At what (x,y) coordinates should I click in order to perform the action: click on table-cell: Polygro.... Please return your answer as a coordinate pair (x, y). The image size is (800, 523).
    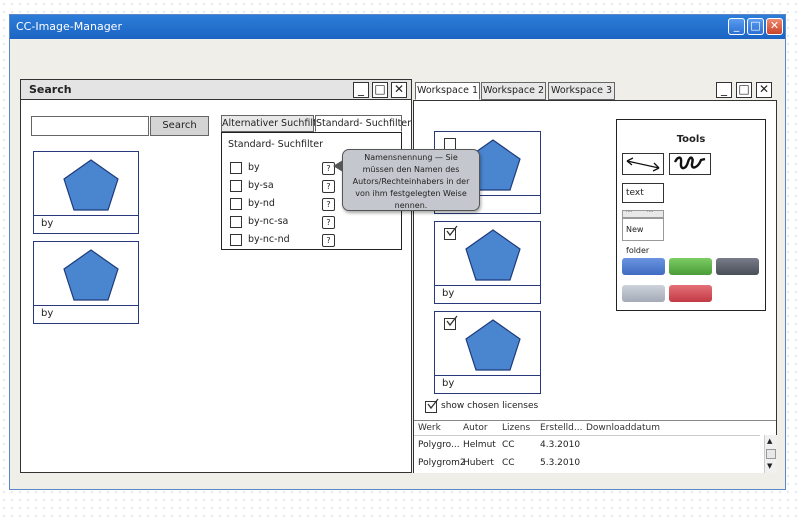
    Looking at the image, I should click on (439, 445).